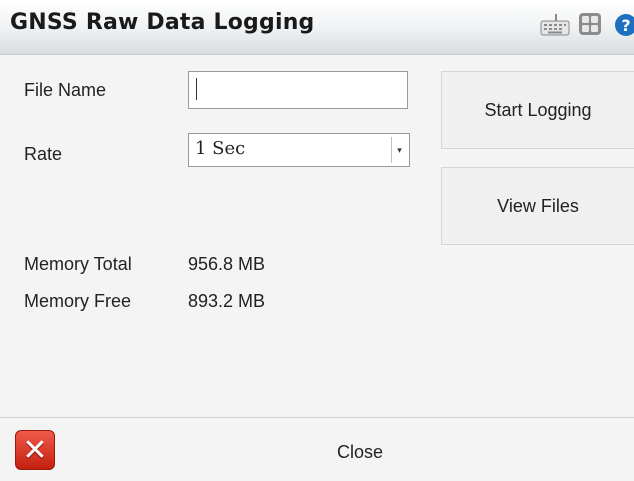 The width and height of the screenshot is (634, 481). What do you see at coordinates (220, 148) in the screenshot?
I see `rate-select-value: 1 Sec` at bounding box center [220, 148].